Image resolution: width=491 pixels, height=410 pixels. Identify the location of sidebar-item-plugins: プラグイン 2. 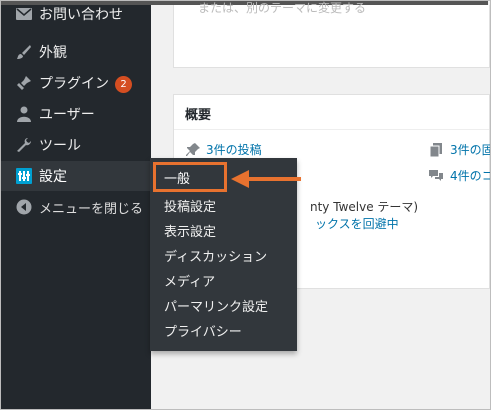
(76, 83).